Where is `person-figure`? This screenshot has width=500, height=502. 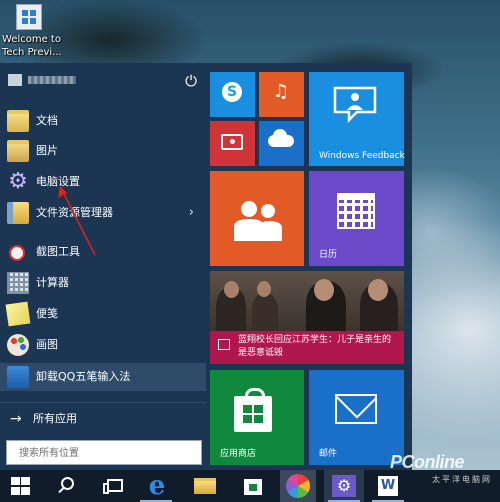 person-figure is located at coordinates (265, 312).